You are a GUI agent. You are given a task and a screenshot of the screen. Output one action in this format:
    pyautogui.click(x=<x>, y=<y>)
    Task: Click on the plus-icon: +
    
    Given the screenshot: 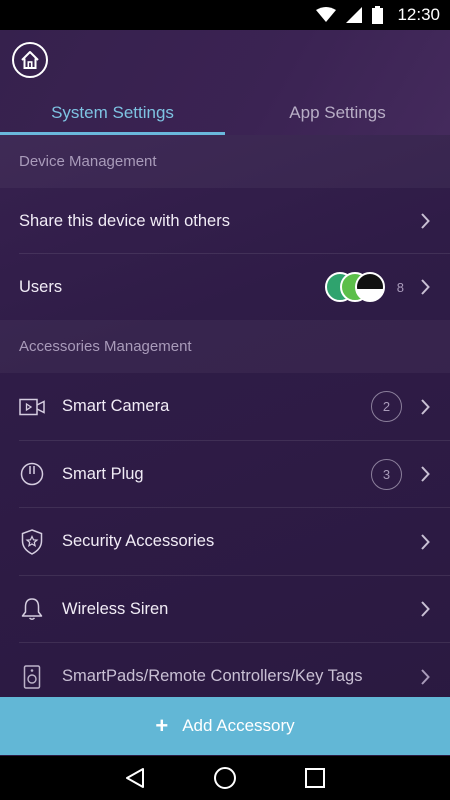 What is the action you would take?
    pyautogui.click(x=162, y=725)
    